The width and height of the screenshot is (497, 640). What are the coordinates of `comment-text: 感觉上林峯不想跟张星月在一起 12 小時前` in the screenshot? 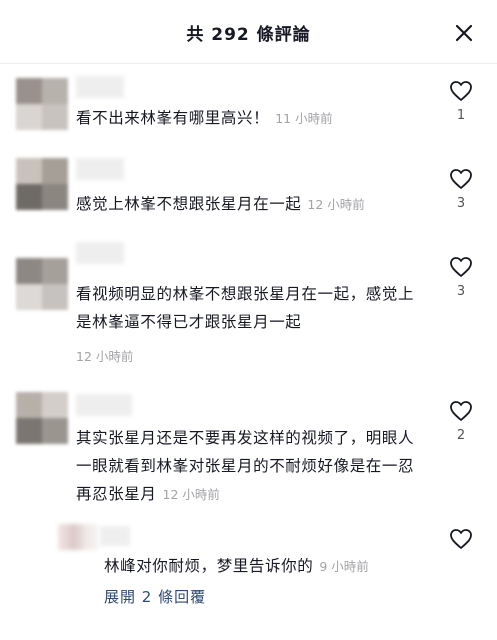 It's located at (251, 204).